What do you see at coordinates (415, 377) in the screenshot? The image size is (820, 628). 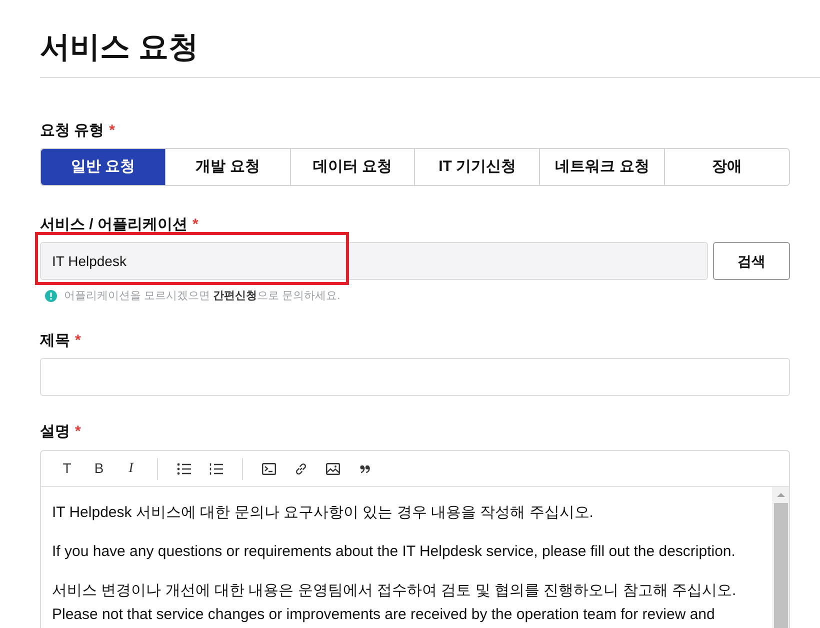 I see `subject-input` at bounding box center [415, 377].